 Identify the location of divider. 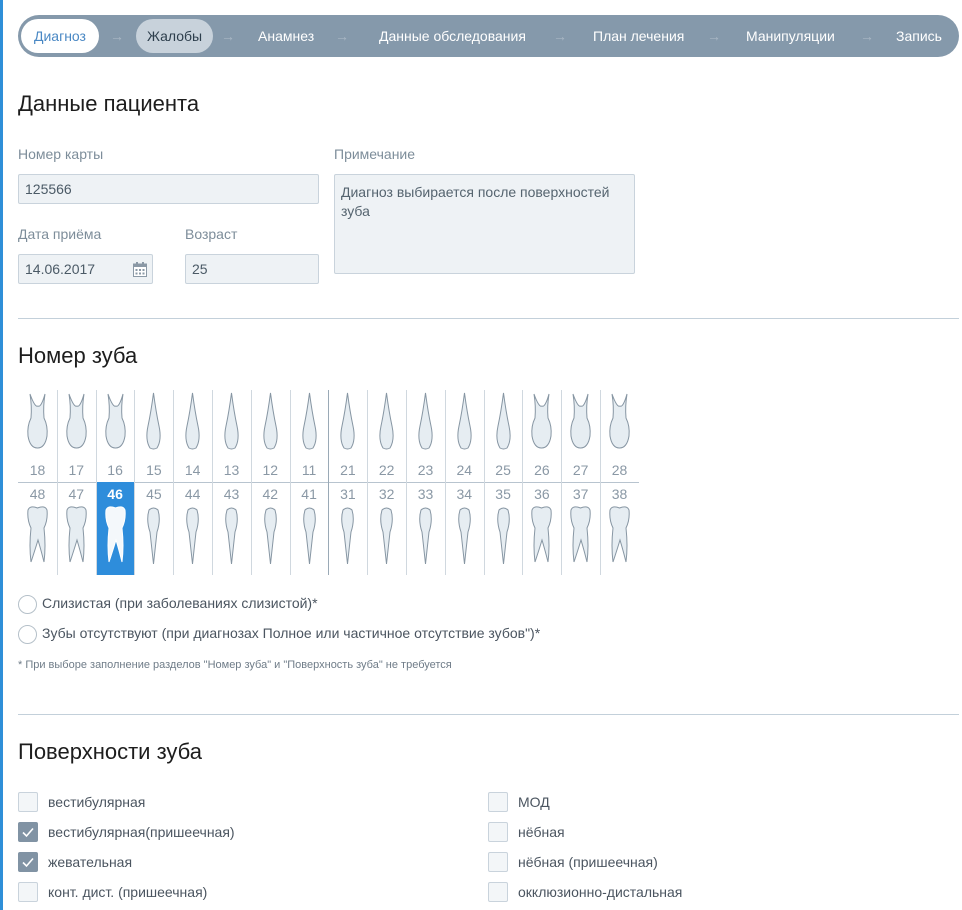
(488, 318).